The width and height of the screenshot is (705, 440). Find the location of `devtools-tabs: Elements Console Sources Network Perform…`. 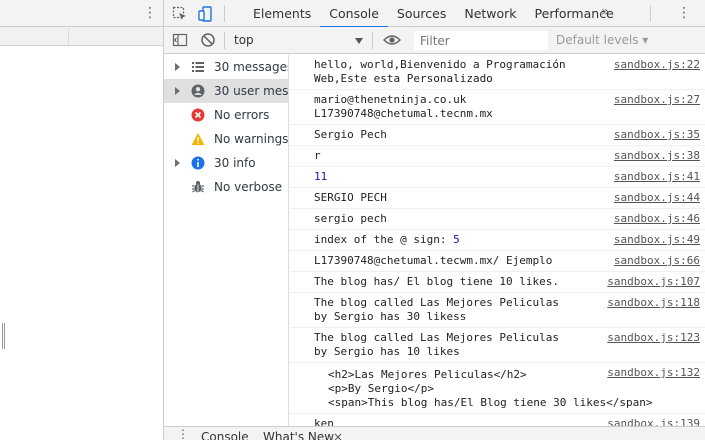

devtools-tabs: Elements Console Sources Network Perform… is located at coordinates (433, 14).